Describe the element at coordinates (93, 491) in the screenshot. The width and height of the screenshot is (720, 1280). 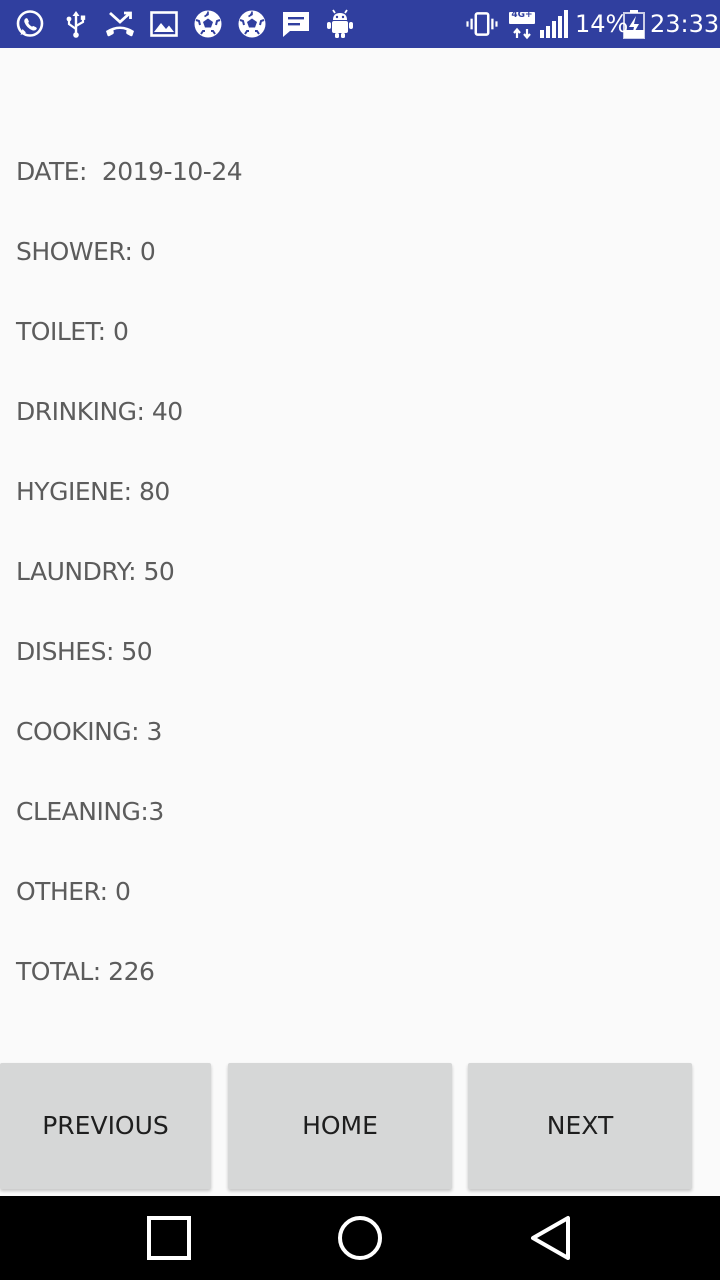
I see `hygiene-label: HYGIENE: 80` at that location.